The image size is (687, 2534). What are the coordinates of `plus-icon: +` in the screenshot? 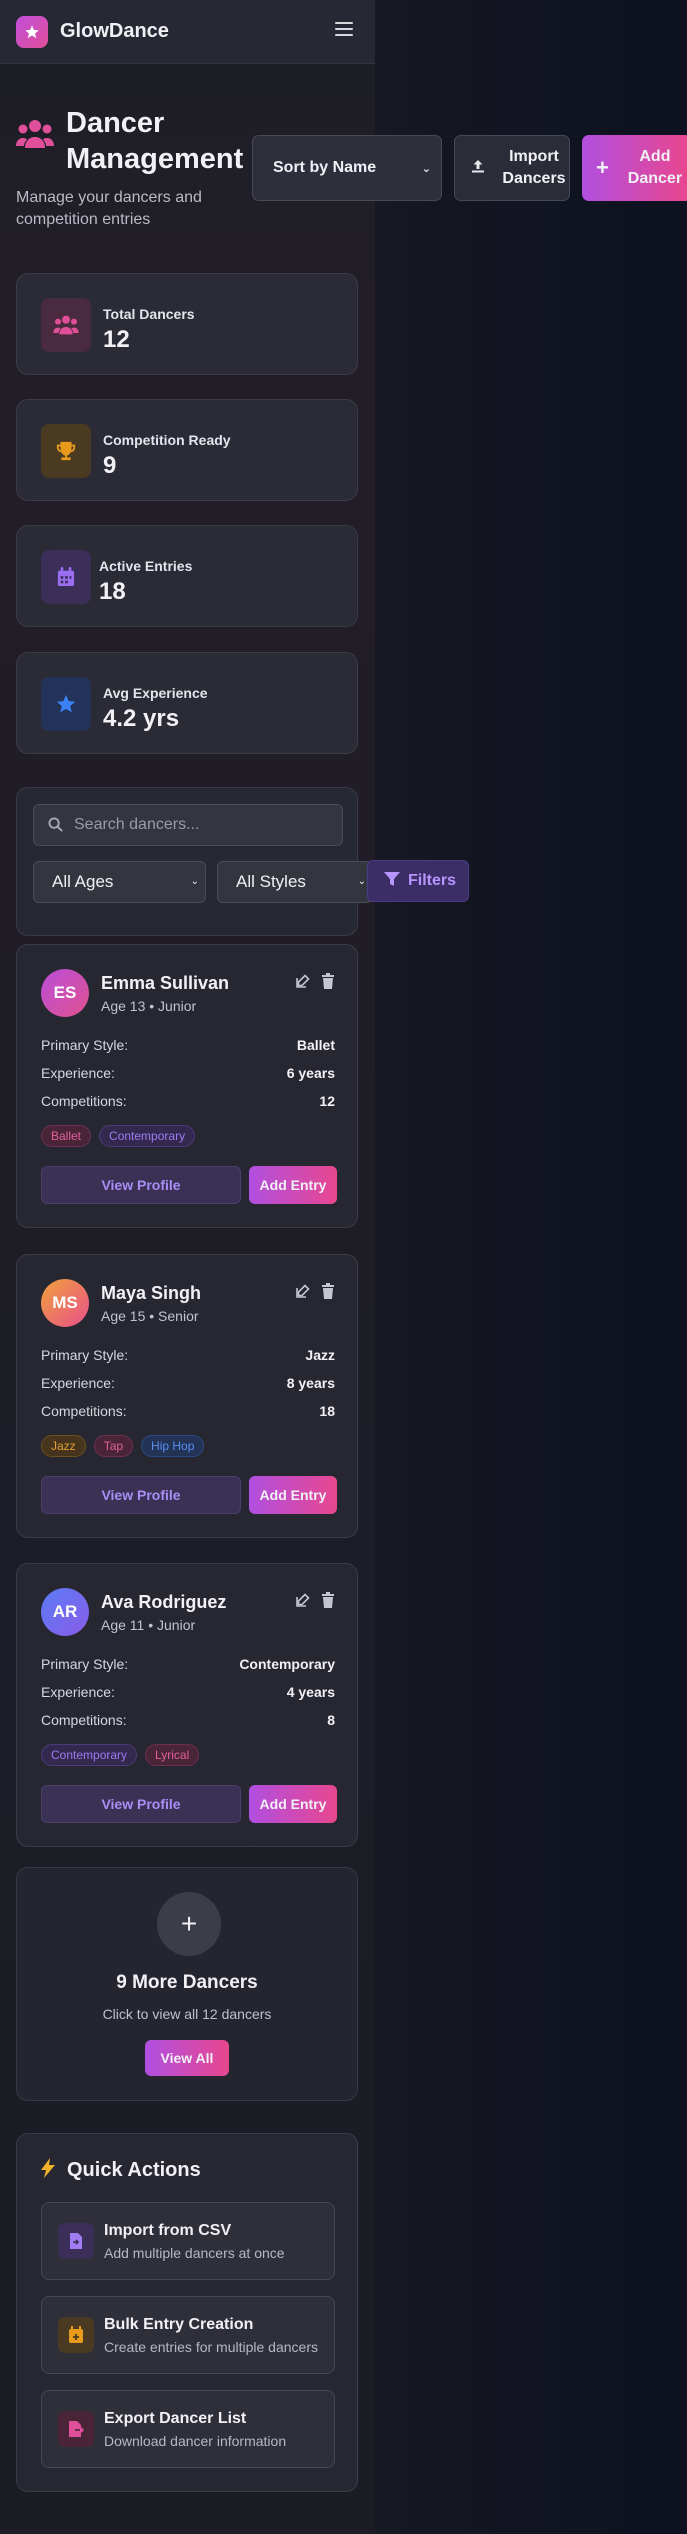 It's located at (602, 167).